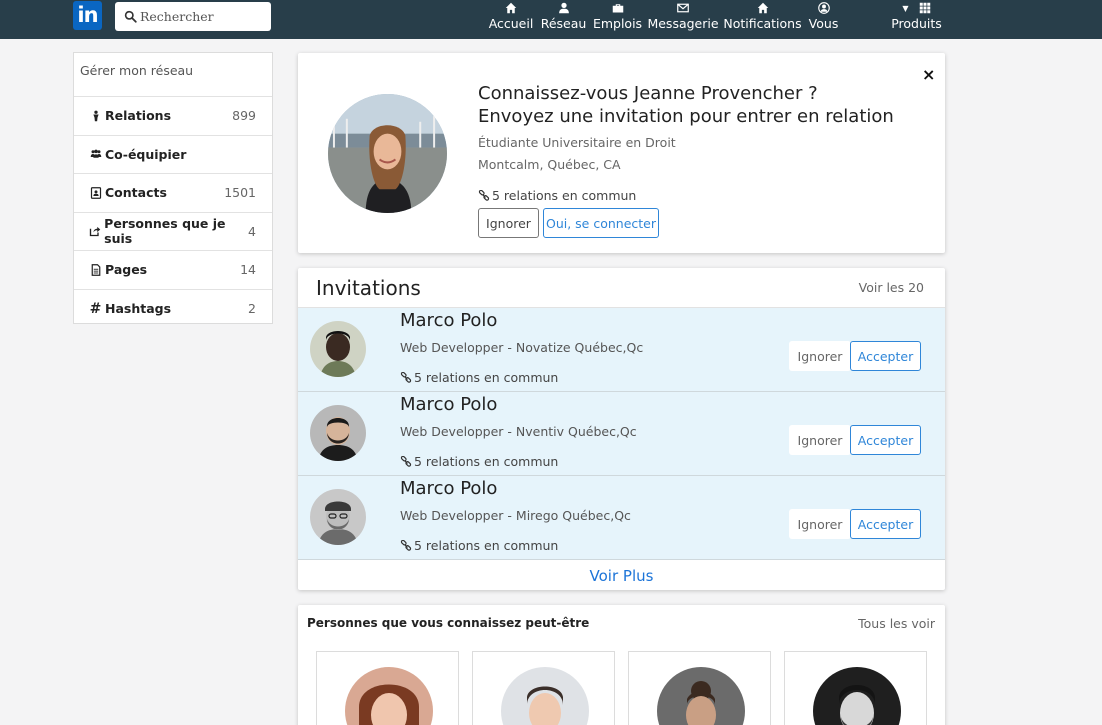 This screenshot has height=725, width=1102. Describe the element at coordinates (891, 287) in the screenshot. I see `see-all-invitations-link: Voir les 20` at that location.